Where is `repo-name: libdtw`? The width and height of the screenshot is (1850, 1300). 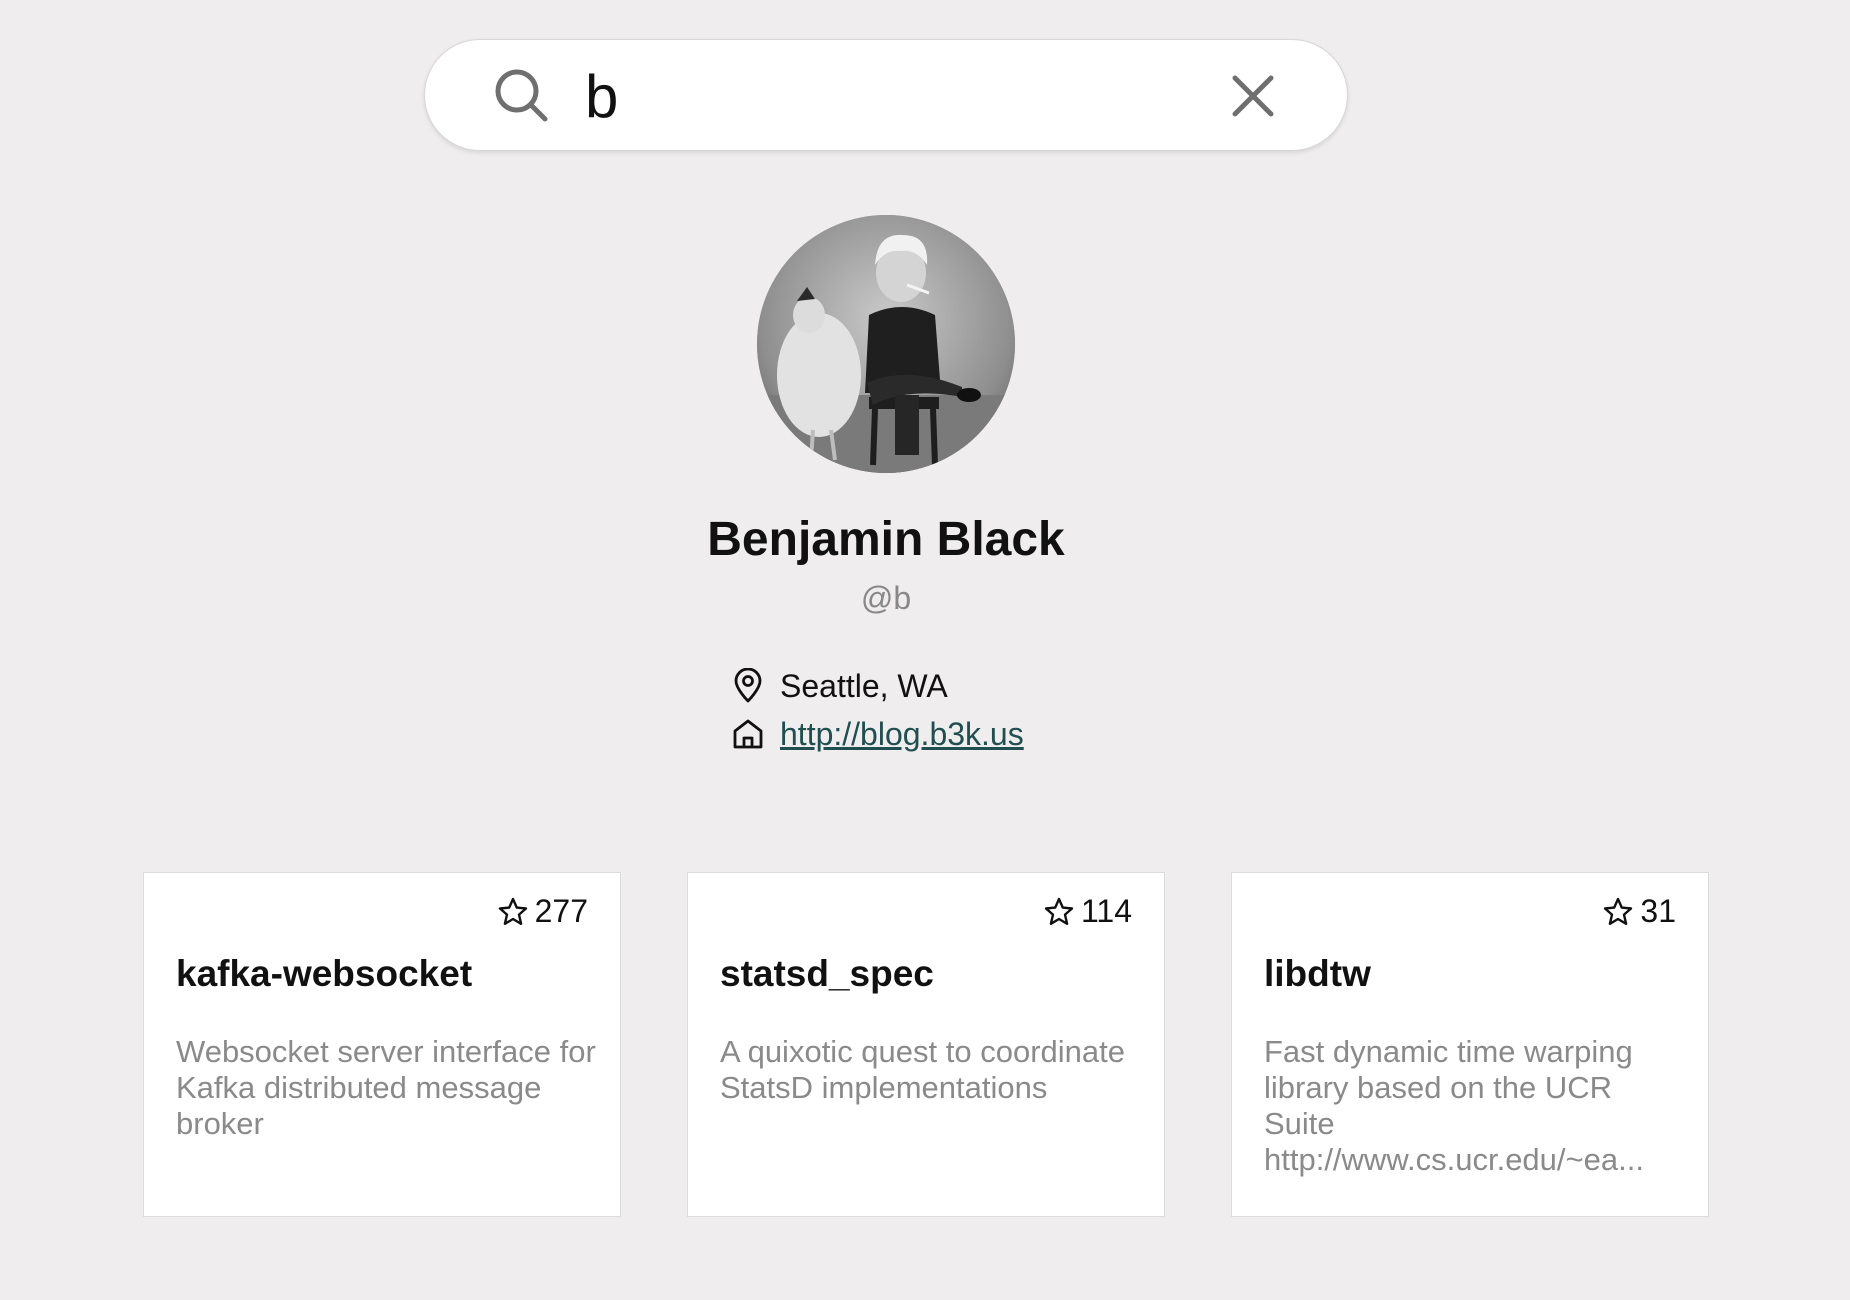 repo-name: libdtw is located at coordinates (1317, 973).